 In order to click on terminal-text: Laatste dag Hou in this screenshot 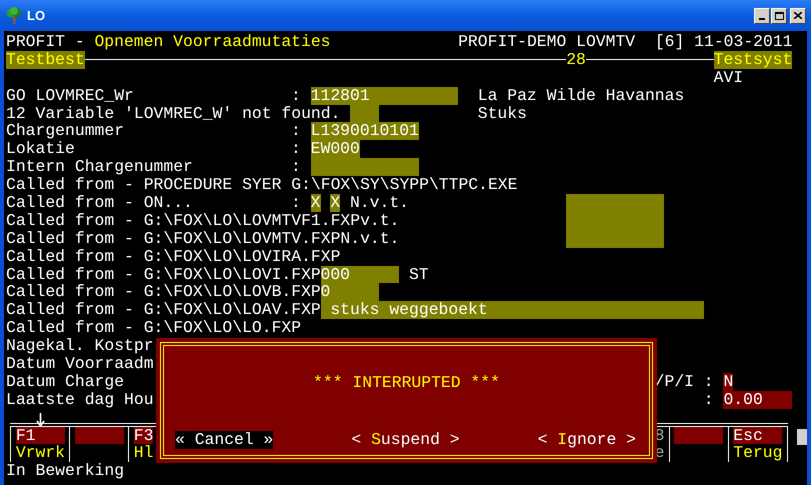, I will do `click(80, 399)`.